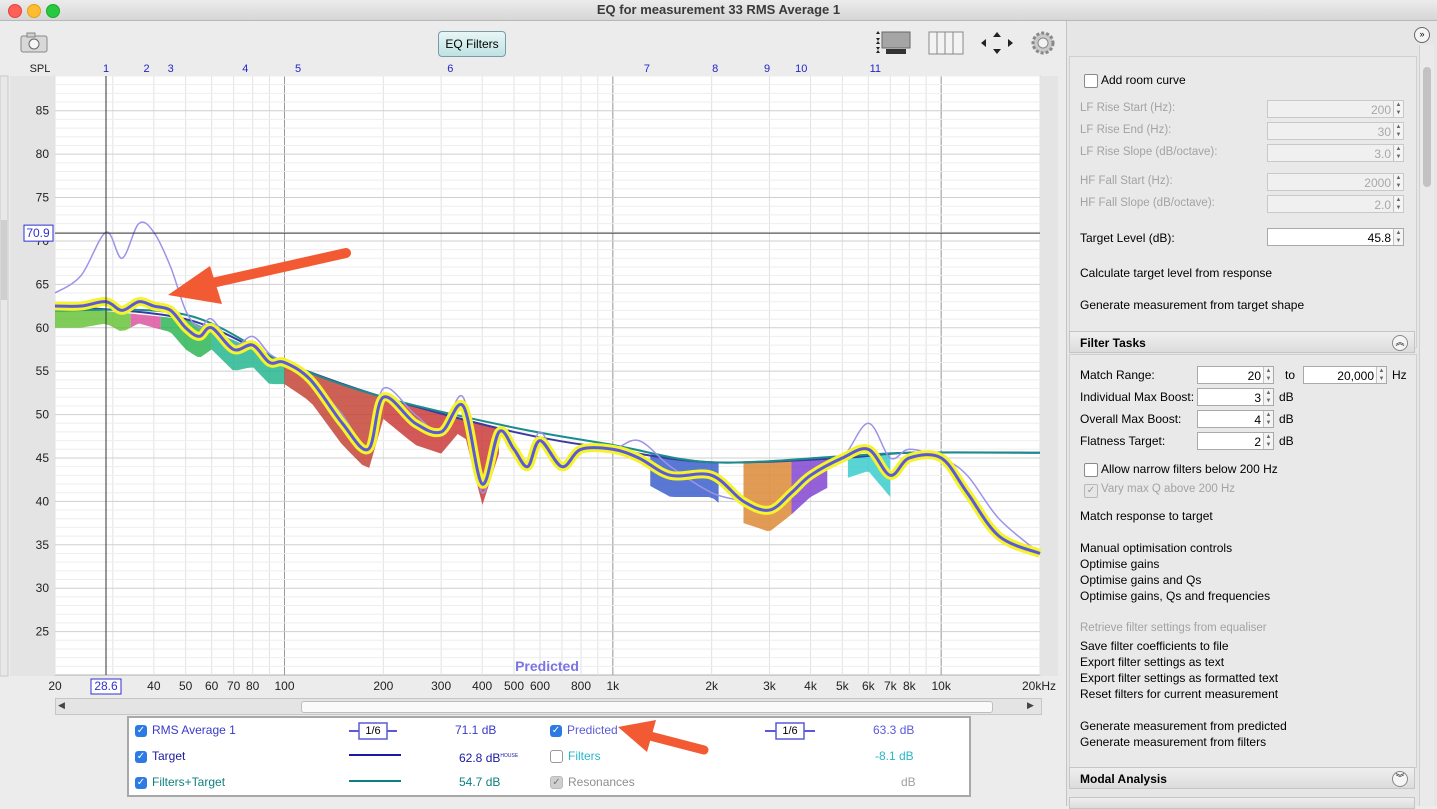 The height and width of the screenshot is (809, 1437). I want to click on filter-marker-label: 3, so click(171, 69).